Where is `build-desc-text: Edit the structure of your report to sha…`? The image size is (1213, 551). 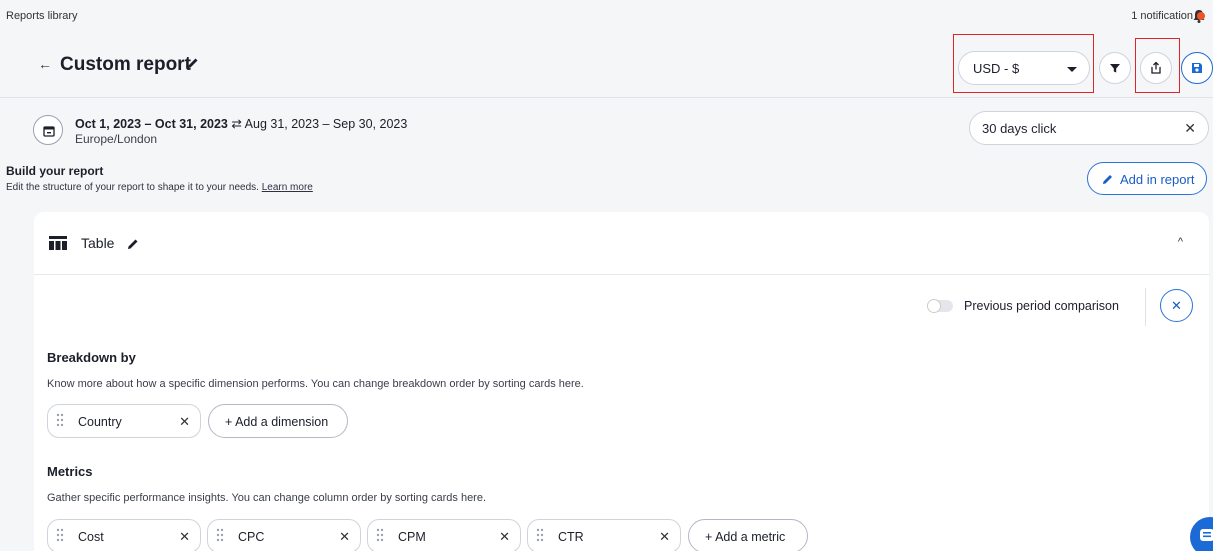 build-desc-text: Edit the structure of your report to sha… is located at coordinates (132, 187).